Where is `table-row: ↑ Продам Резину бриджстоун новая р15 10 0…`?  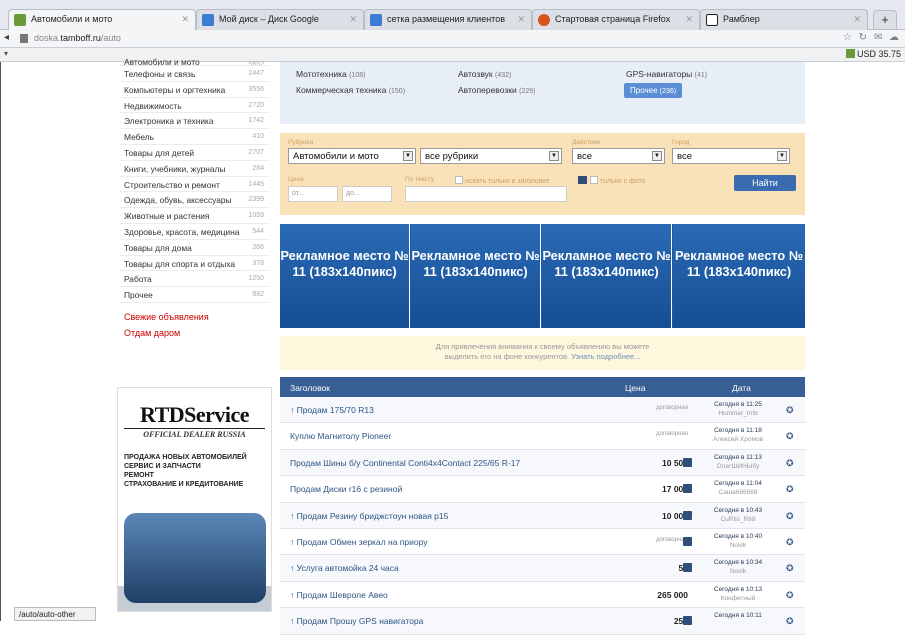 table-row: ↑ Продам Резину бриджстоун новая р15 10 0… is located at coordinates (542, 515).